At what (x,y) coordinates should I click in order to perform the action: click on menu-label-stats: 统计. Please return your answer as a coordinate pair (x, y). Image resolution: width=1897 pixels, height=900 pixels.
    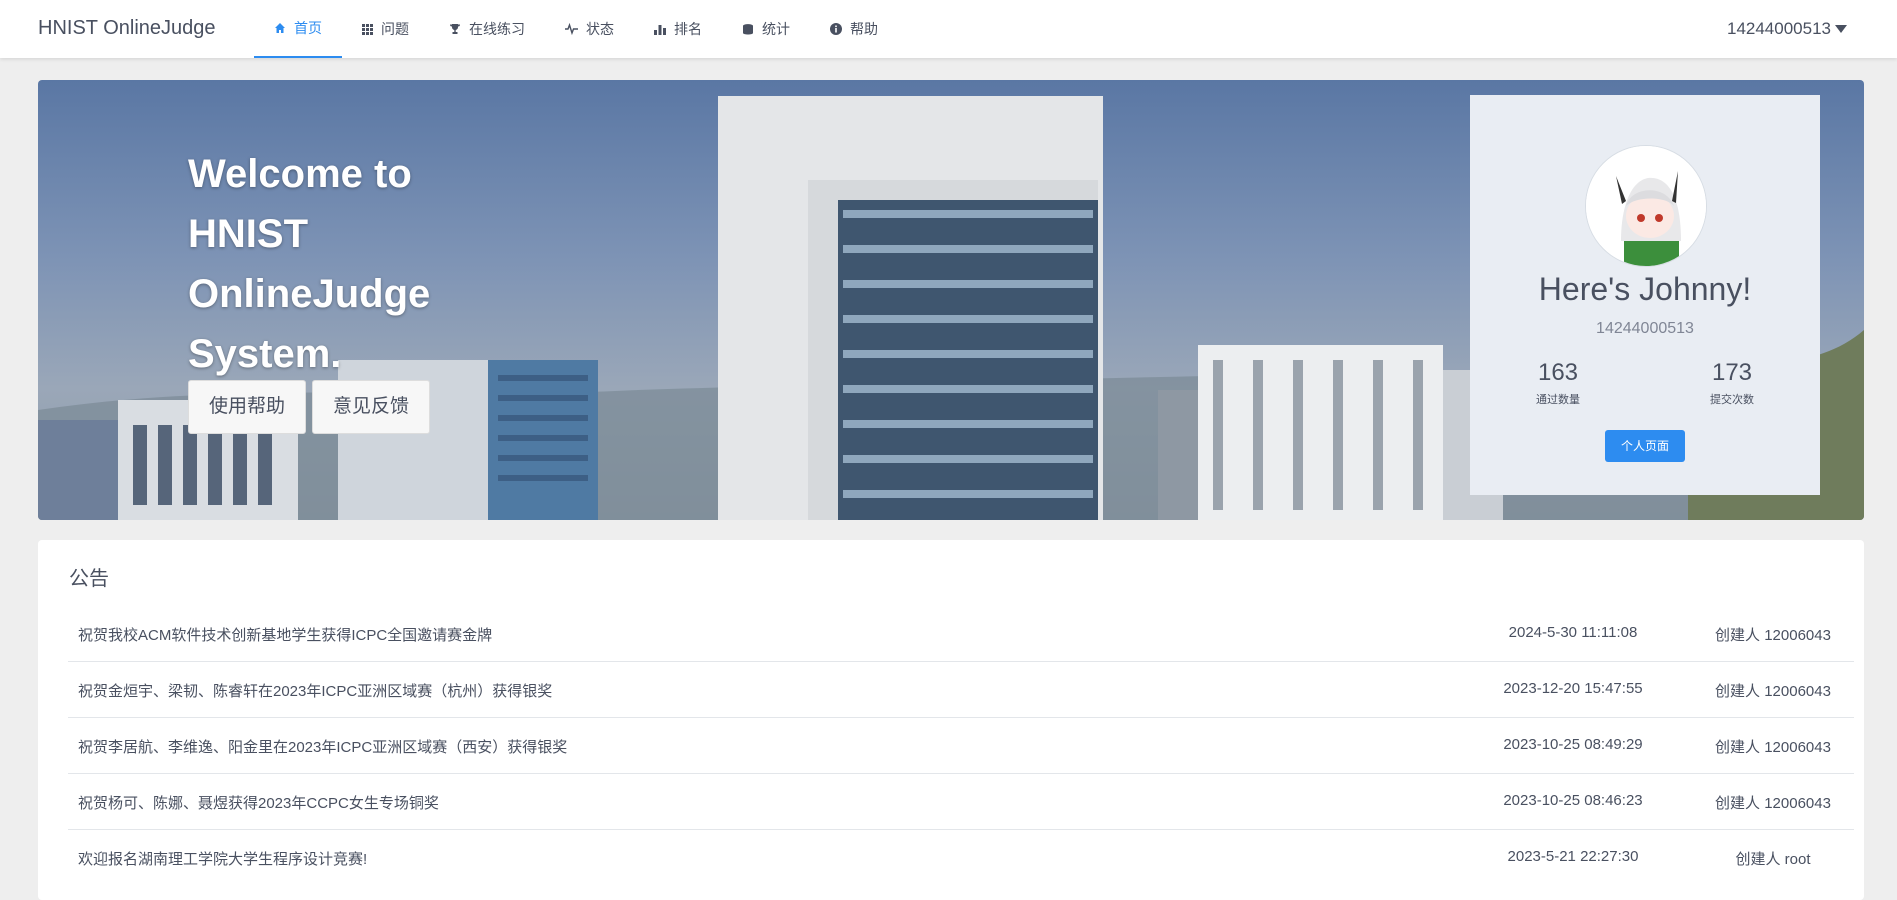
    Looking at the image, I should click on (776, 29).